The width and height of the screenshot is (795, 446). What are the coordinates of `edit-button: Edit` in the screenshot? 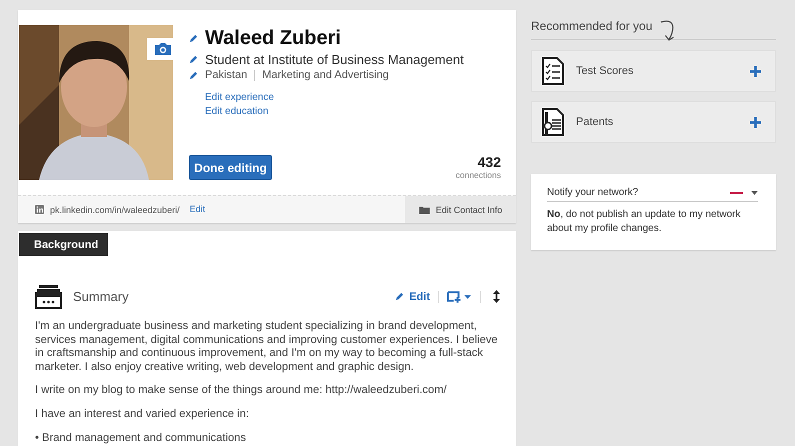 It's located at (412, 296).